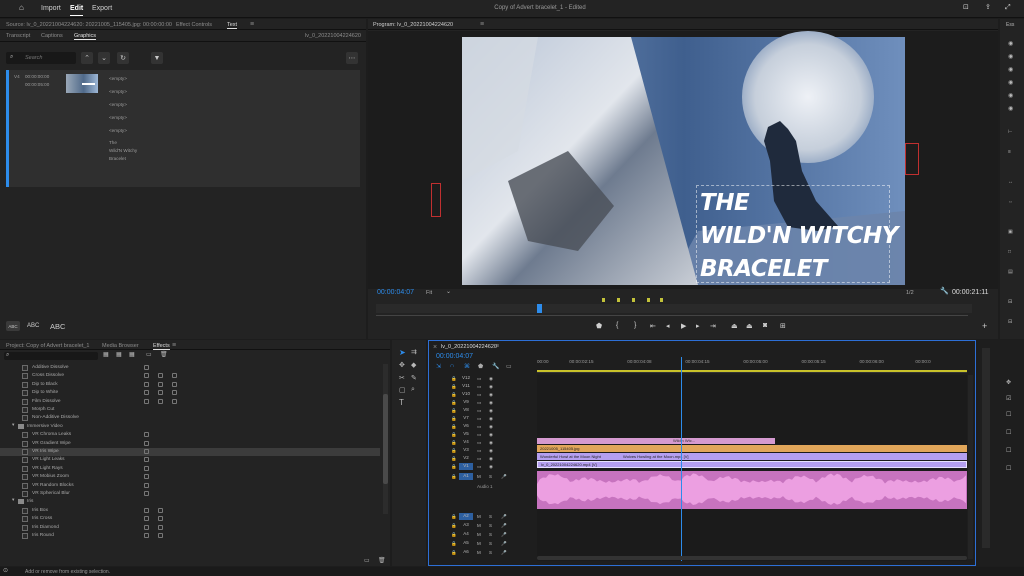 The width and height of the screenshot is (1024, 576). I want to click on tab-text: Text, so click(232, 25).